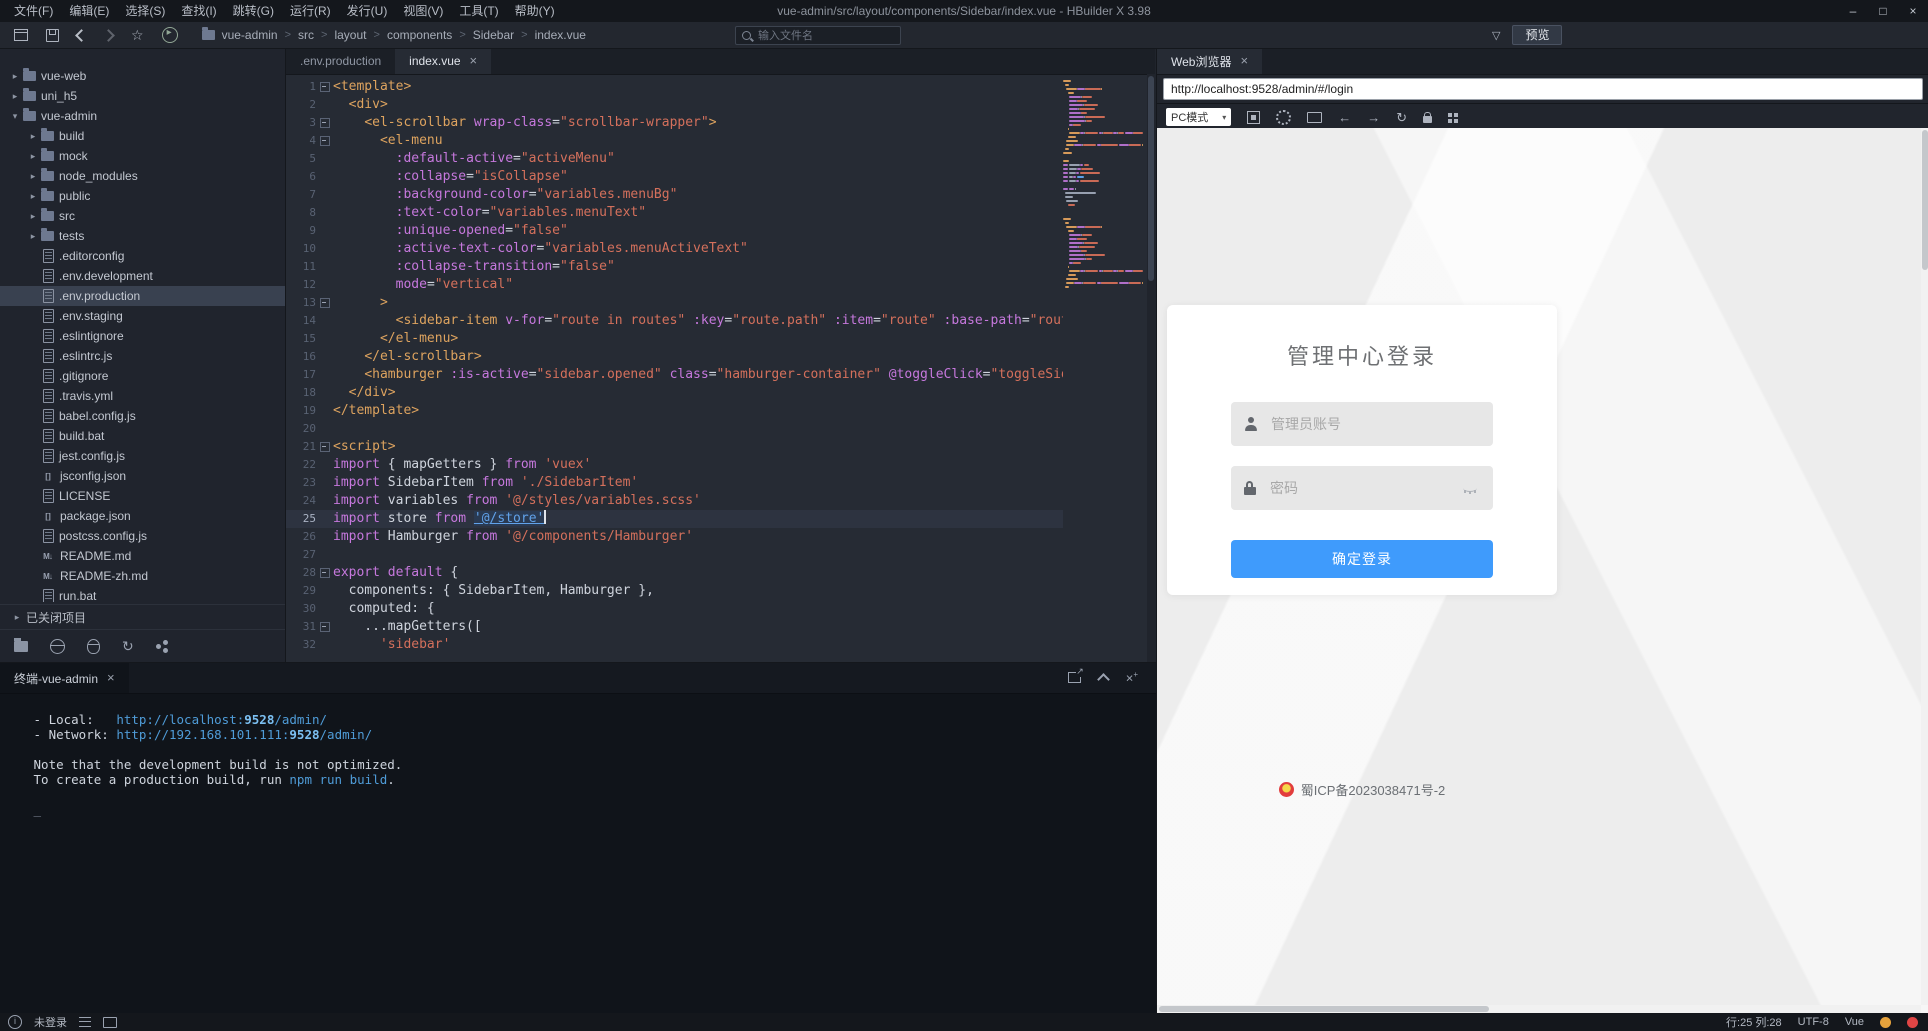  Describe the element at coordinates (142, 496) in the screenshot. I see `tree-item: LICENSE` at that location.